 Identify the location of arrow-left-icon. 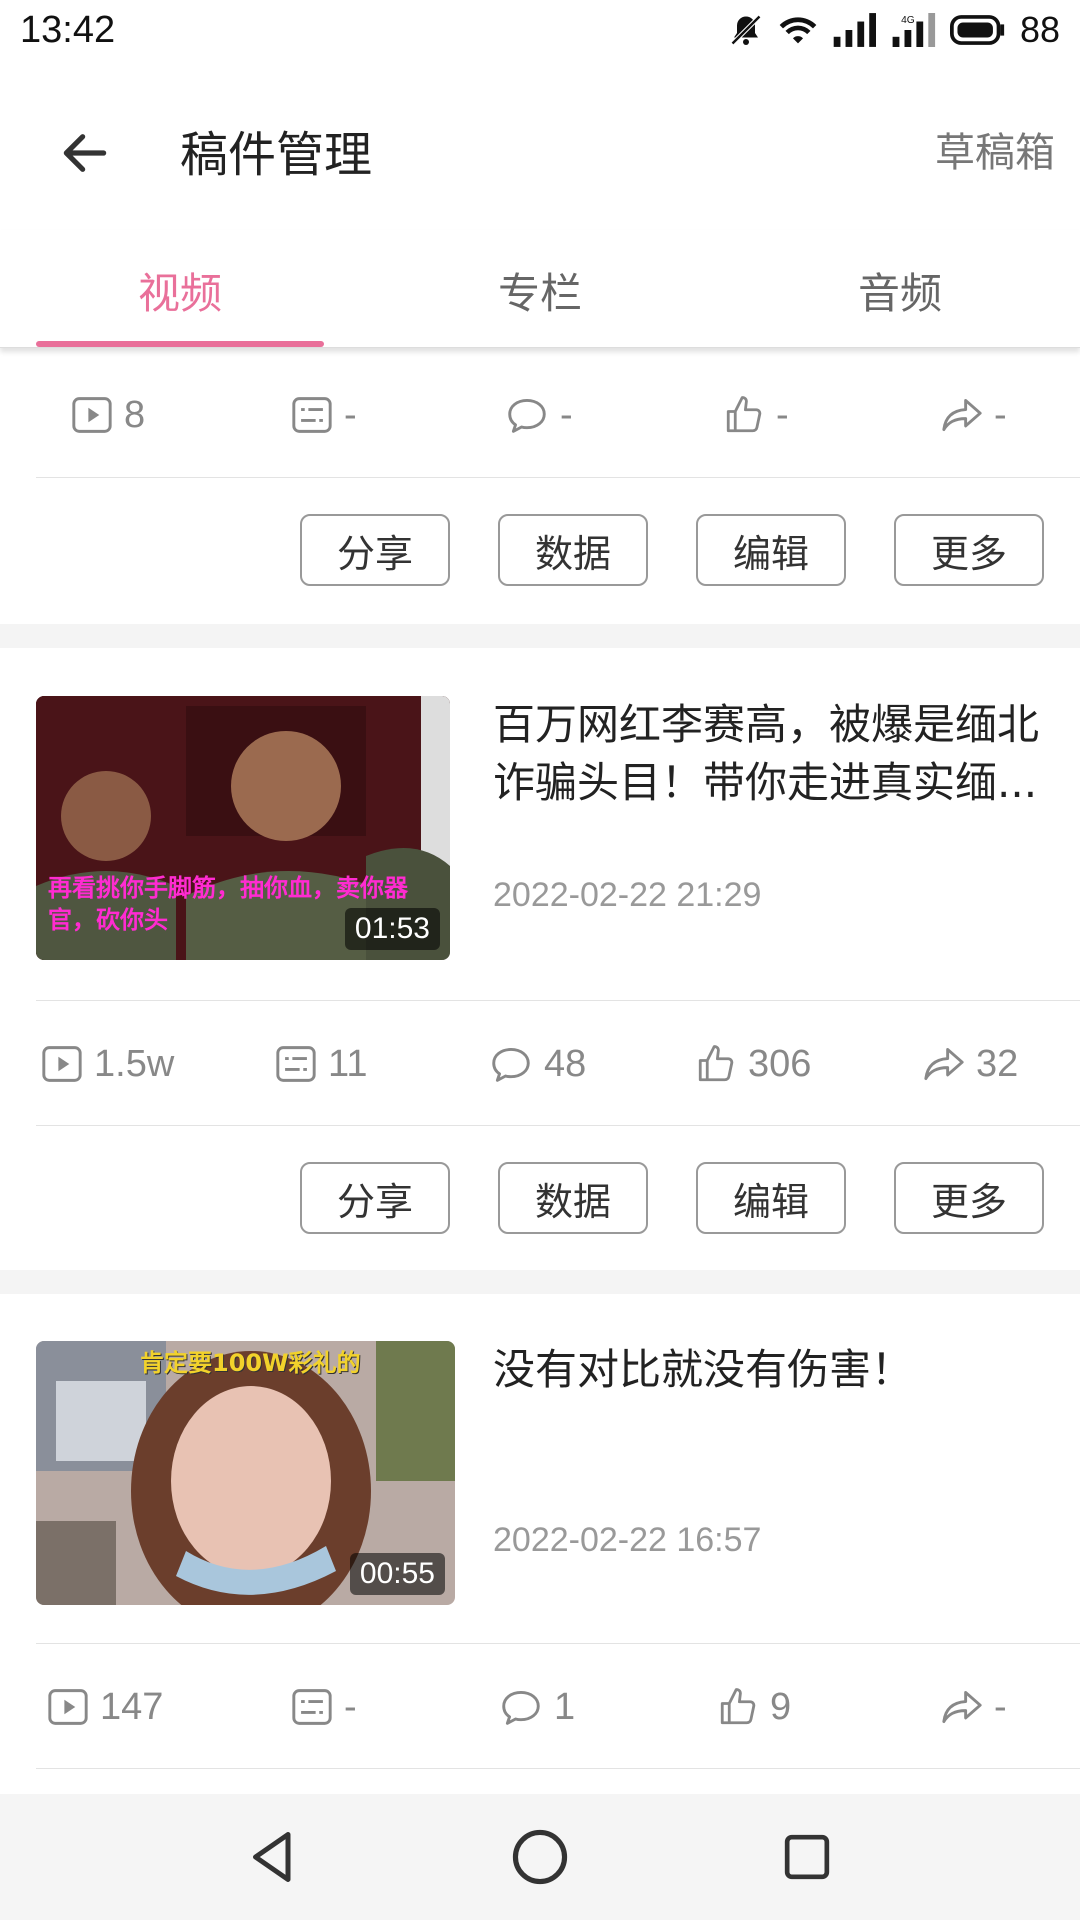
(85, 155).